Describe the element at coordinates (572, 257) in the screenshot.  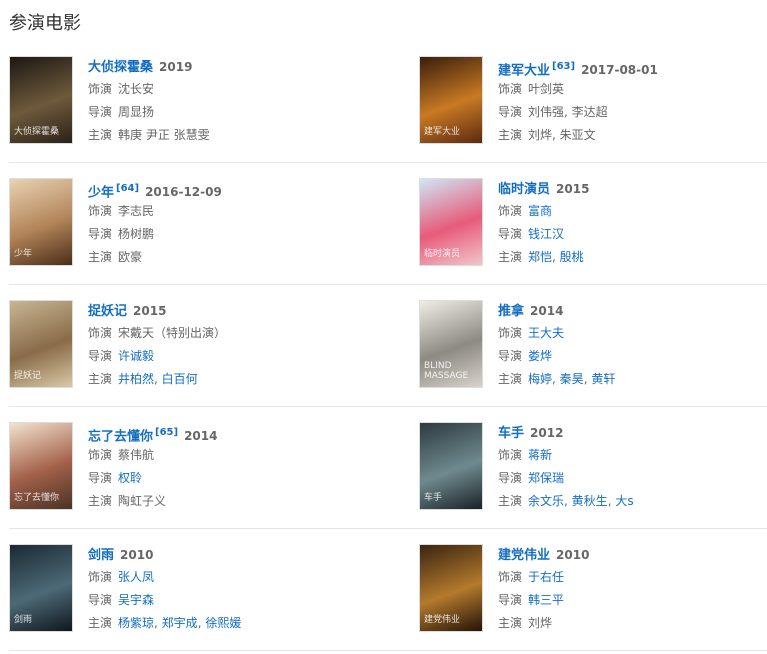
I see `person-link: 殷桃` at that location.